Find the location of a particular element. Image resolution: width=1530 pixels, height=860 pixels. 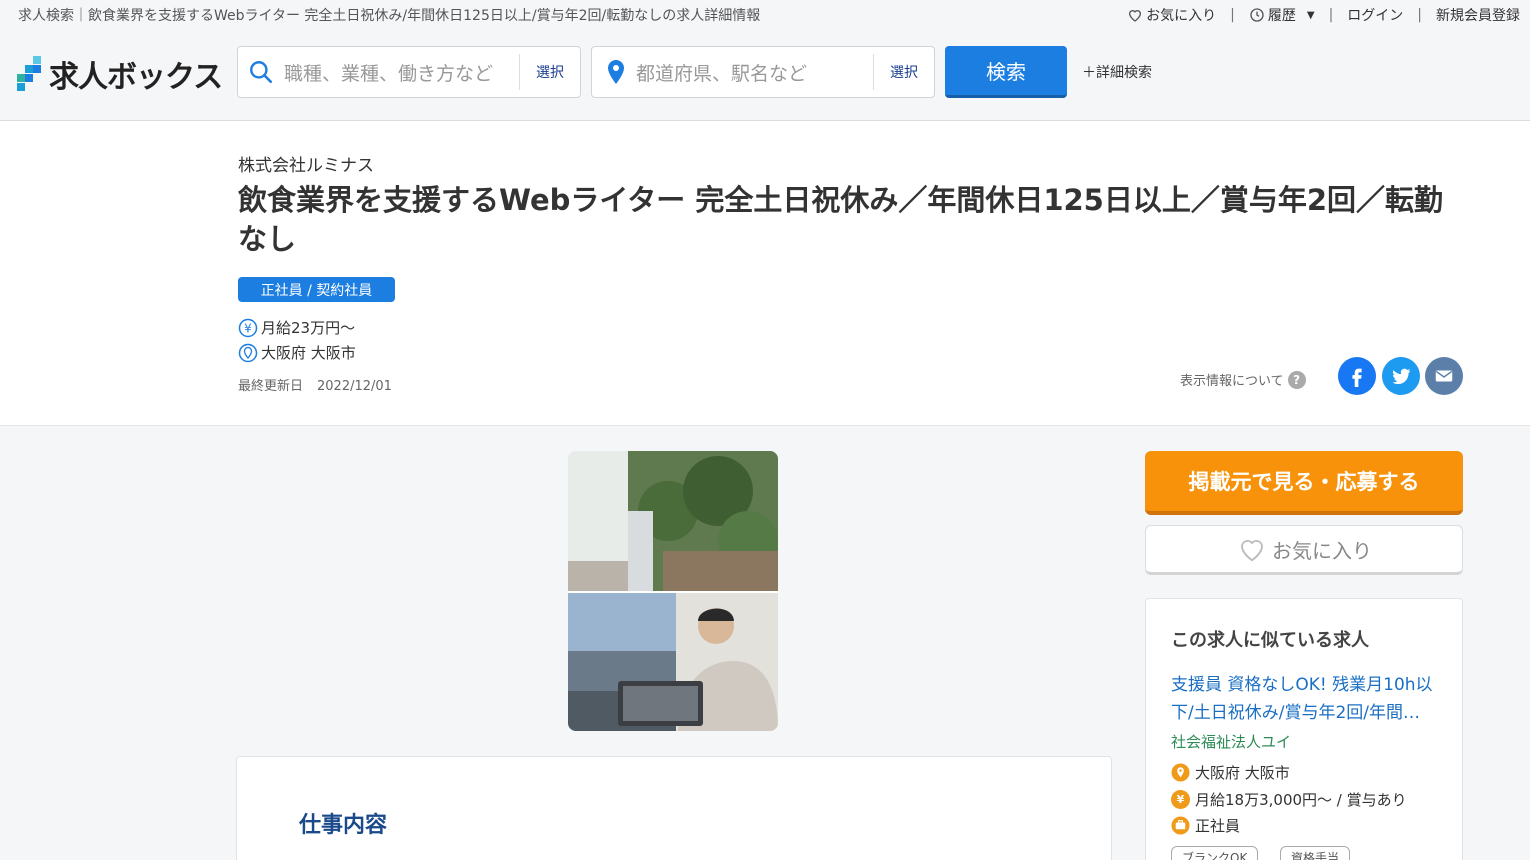

caret-down-icon: ▼ is located at coordinates (1310, 15).